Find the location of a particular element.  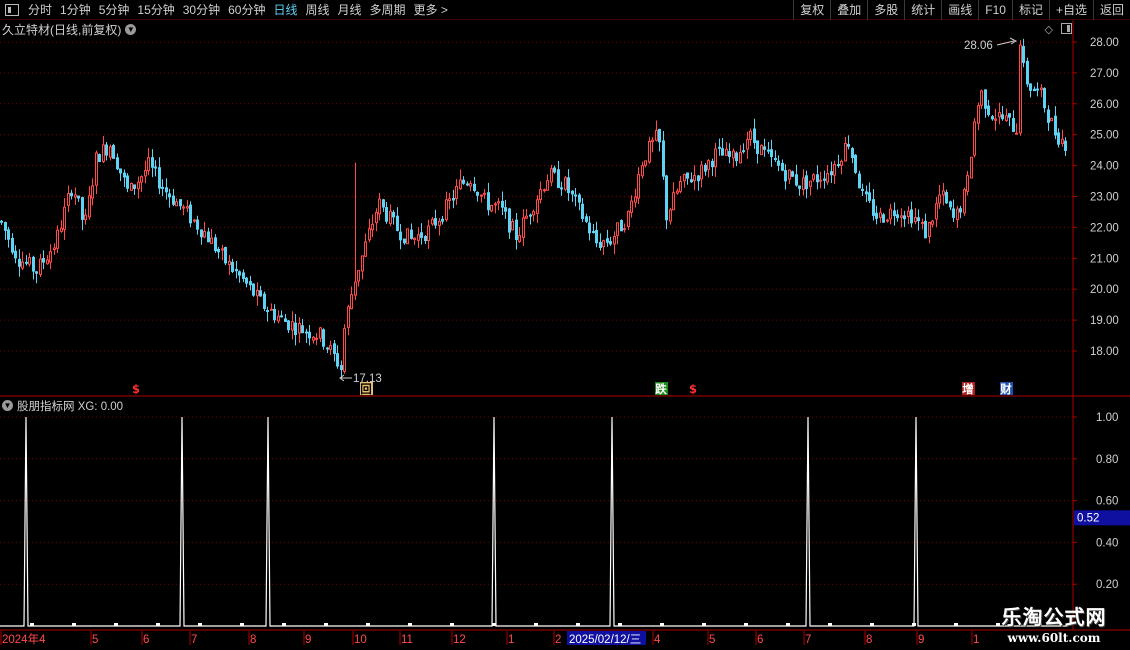

period-5min: 5分钟 is located at coordinates (114, 10).